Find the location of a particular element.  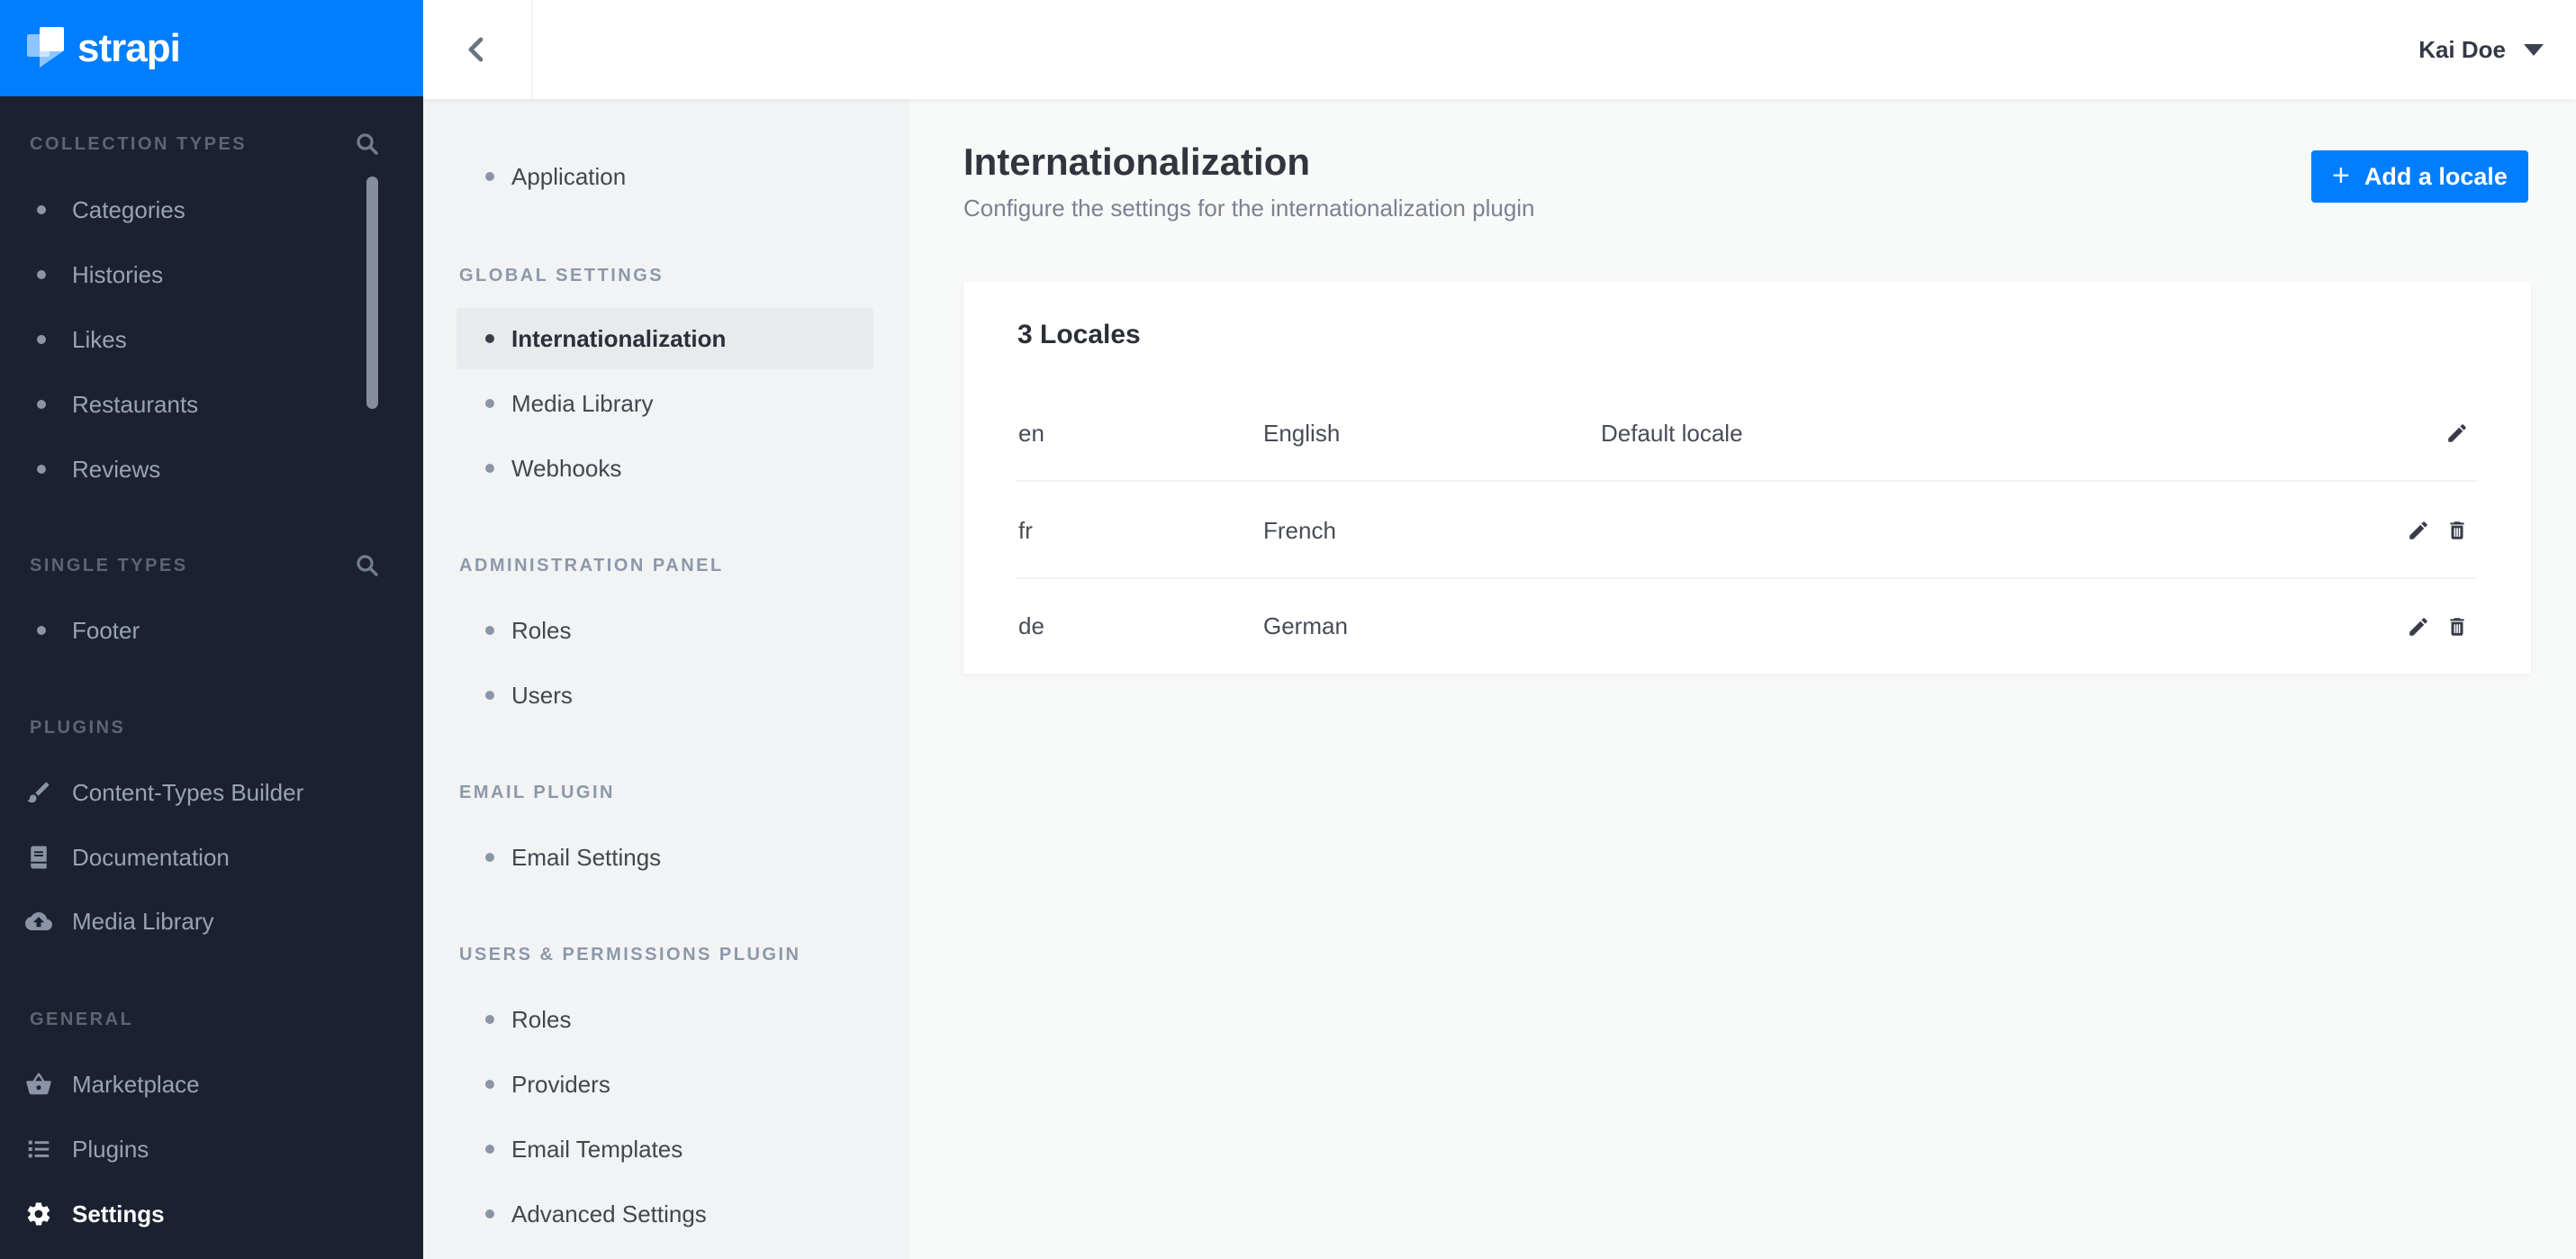

section-header-plugins: PLUGINS is located at coordinates (78, 727).